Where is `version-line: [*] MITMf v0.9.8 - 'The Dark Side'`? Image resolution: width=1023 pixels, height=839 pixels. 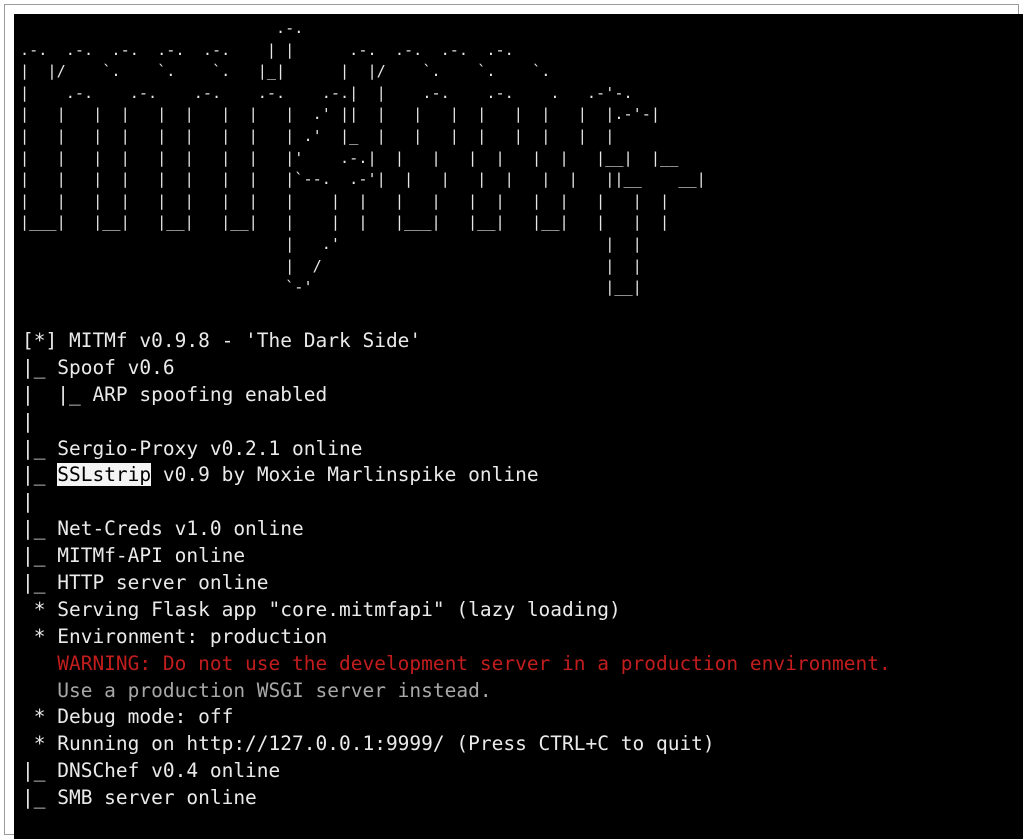 version-line: [*] MITMf v0.9.8 - 'The Dark Side' is located at coordinates (222, 340).